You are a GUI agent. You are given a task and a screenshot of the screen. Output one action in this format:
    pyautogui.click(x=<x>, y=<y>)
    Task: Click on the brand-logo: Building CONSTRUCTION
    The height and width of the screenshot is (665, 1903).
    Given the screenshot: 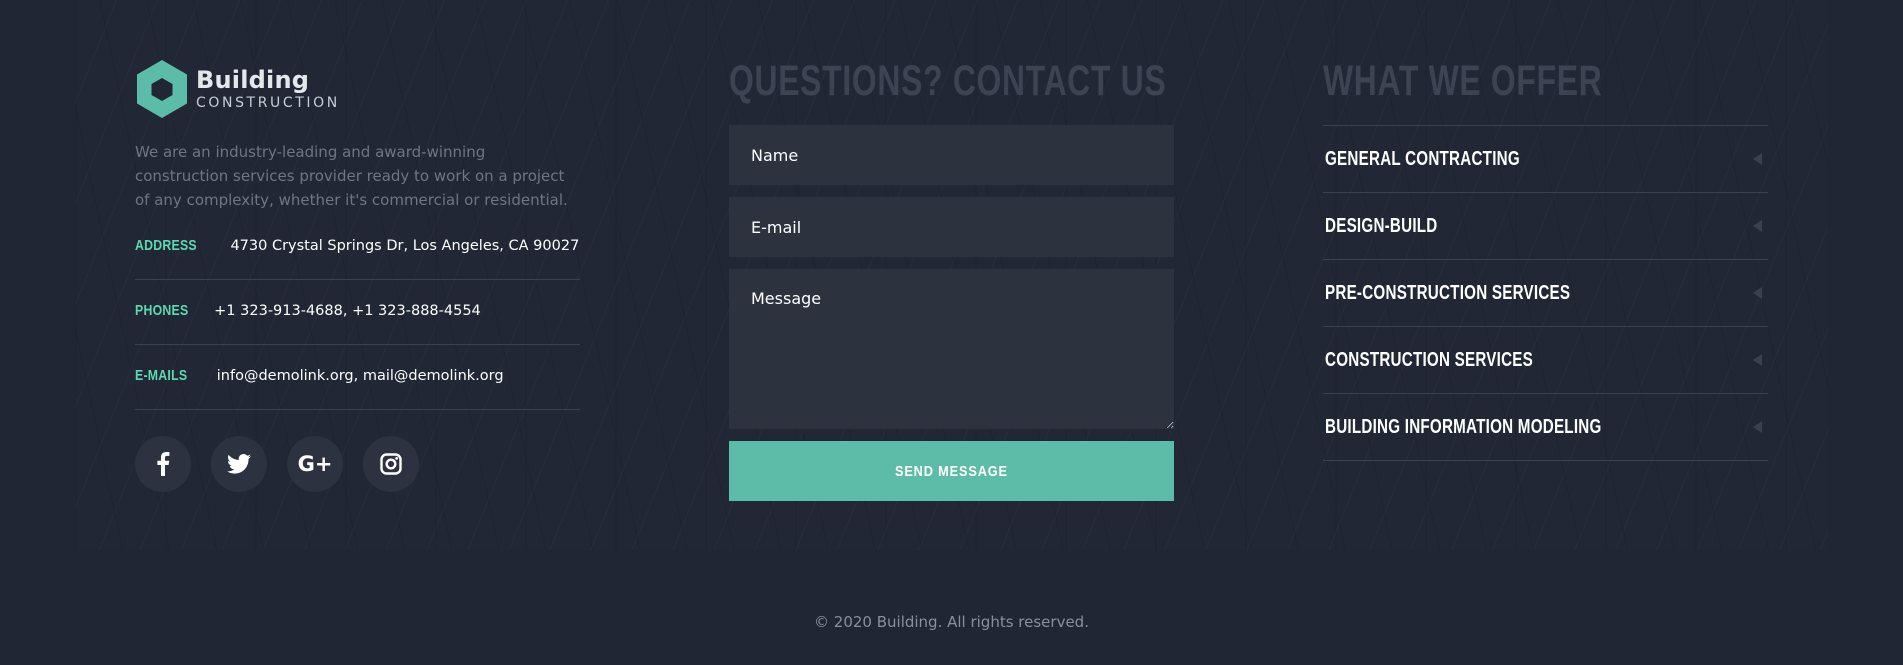 What is the action you would take?
    pyautogui.click(x=237, y=89)
    